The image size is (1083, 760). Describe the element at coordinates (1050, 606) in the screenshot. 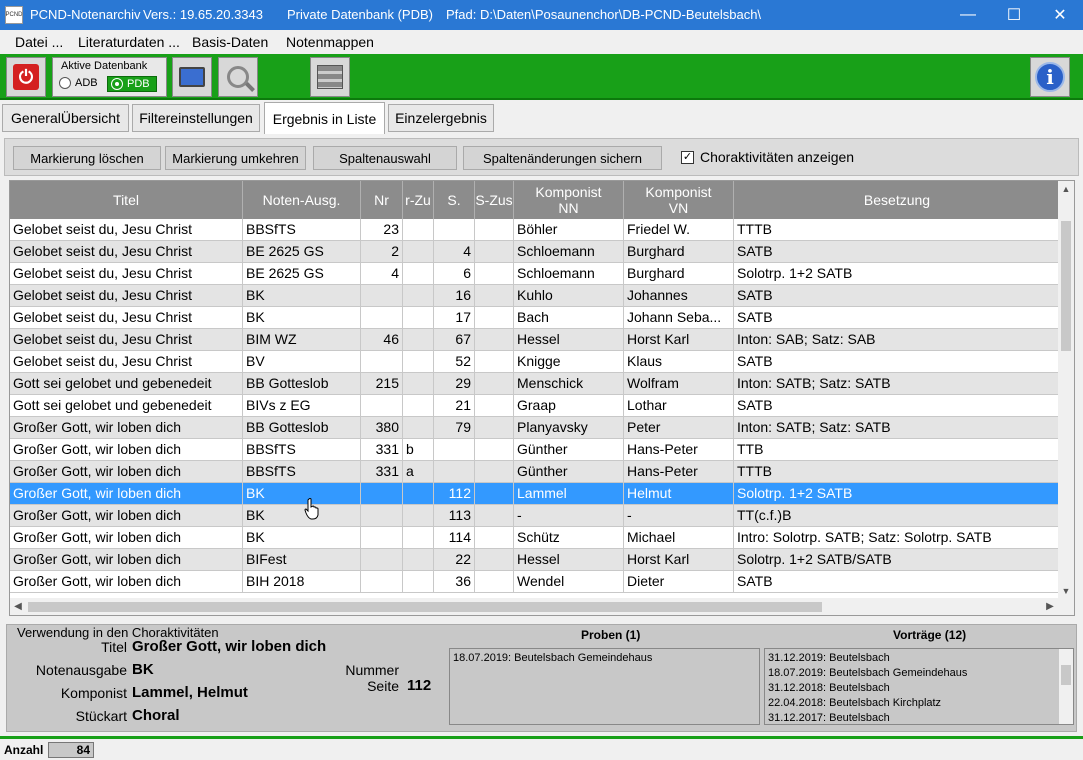

I see `scroll-right-icon: ▶` at that location.